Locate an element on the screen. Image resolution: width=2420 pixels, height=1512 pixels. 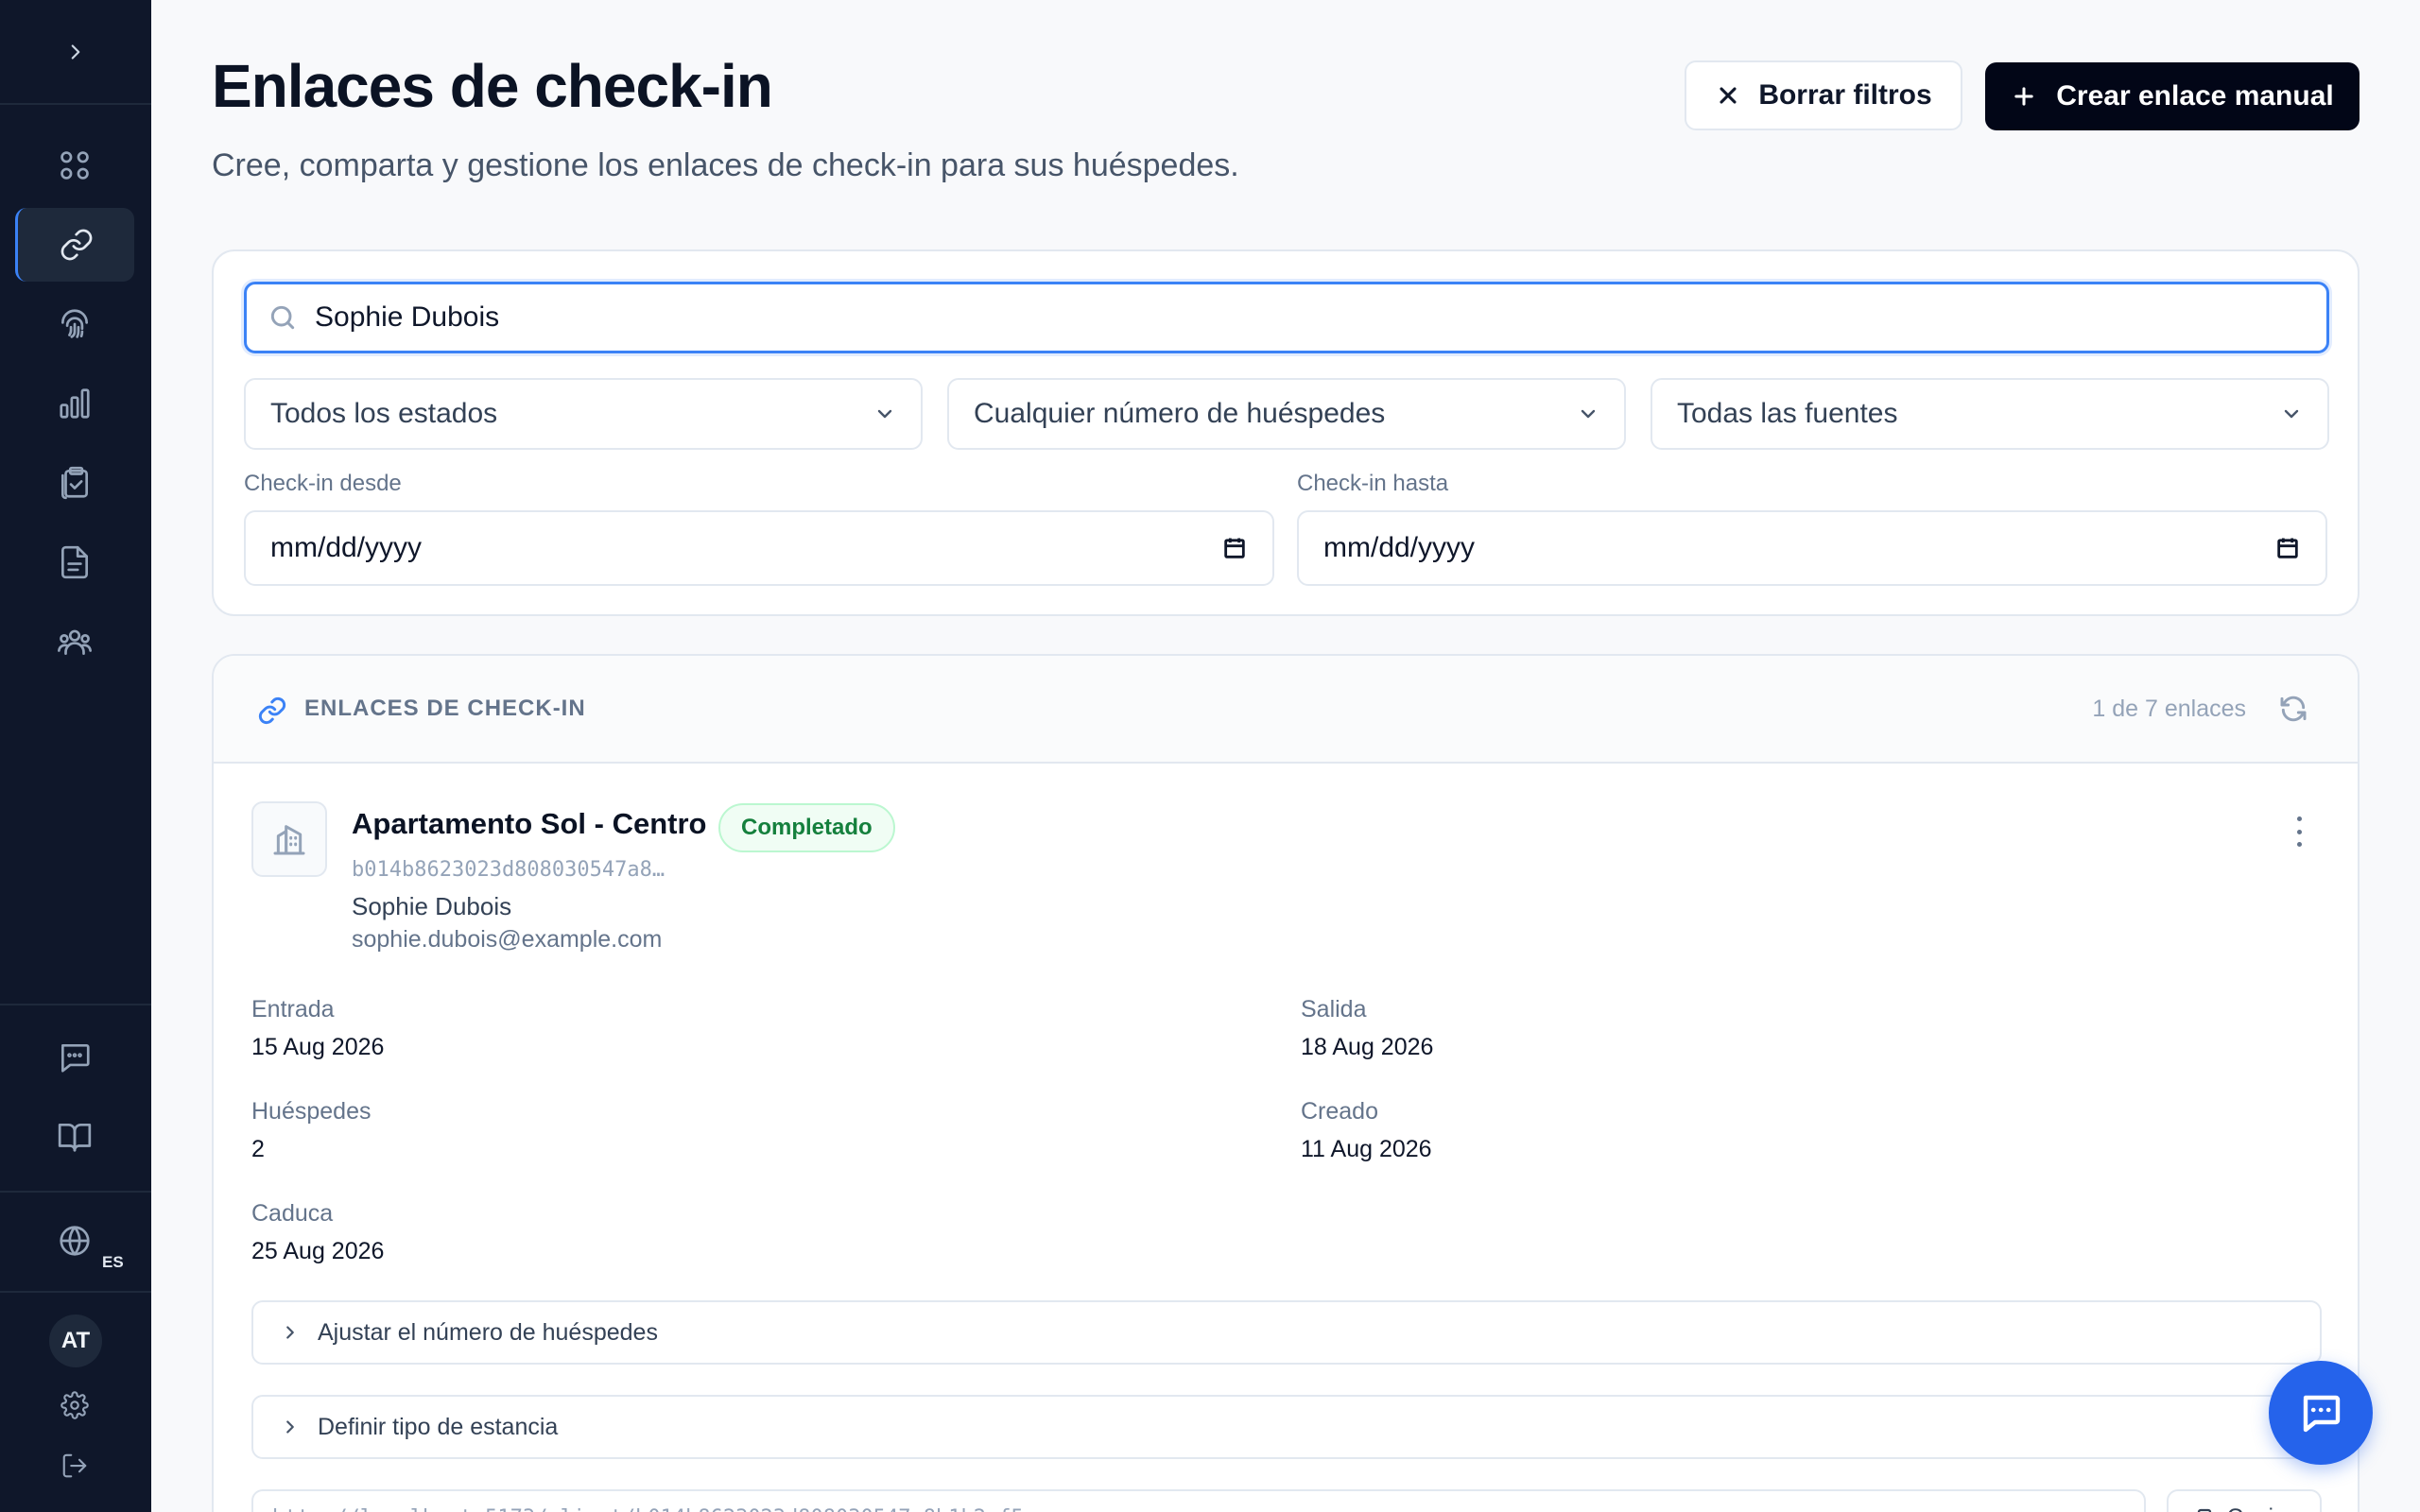
caduca-label: Caduca is located at coordinates (293, 1213).